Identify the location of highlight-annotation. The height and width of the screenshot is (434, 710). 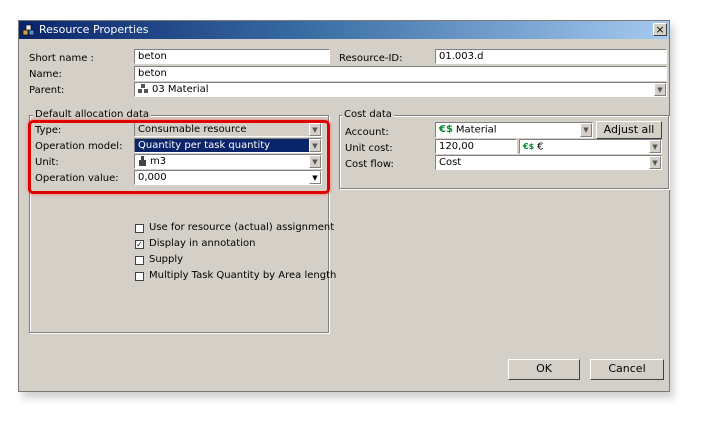
(179, 157).